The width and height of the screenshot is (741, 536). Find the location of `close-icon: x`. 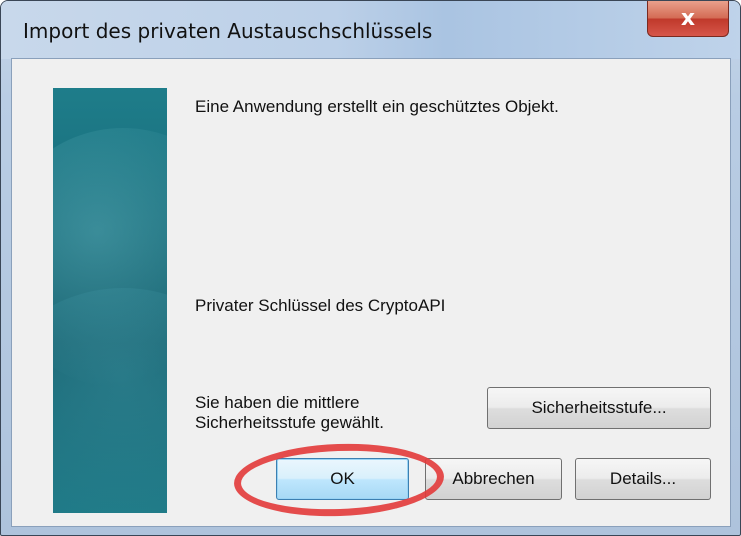

close-icon: x is located at coordinates (688, 18).